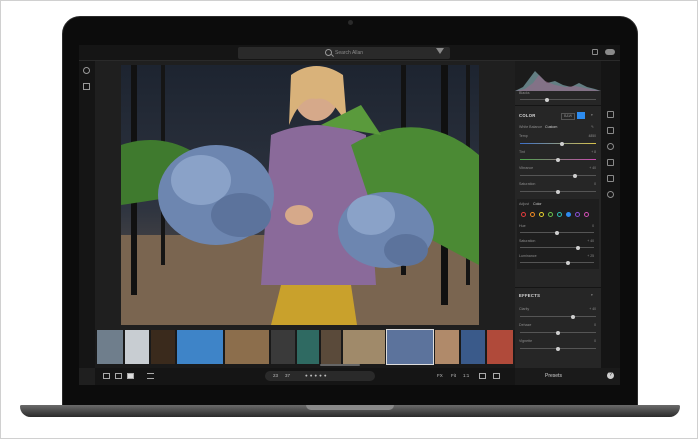 The height and width of the screenshot is (439, 698). I want to click on dehaze-slider, so click(558, 332).